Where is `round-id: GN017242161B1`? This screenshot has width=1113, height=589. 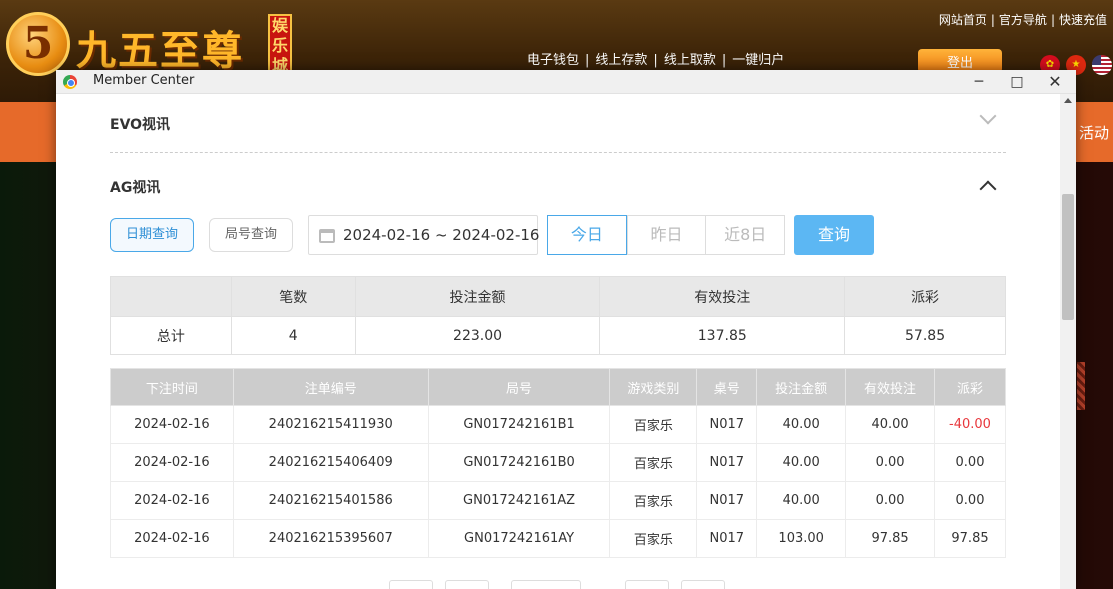
round-id: GN017242161B1 is located at coordinates (519, 424).